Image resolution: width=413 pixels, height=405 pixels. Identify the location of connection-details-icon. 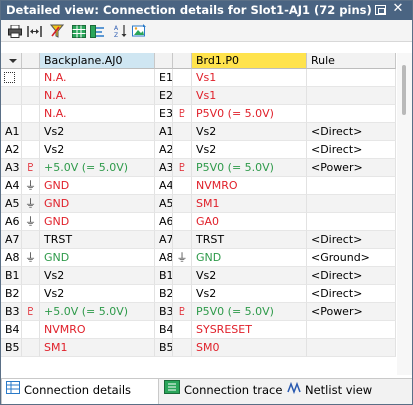
(13, 390).